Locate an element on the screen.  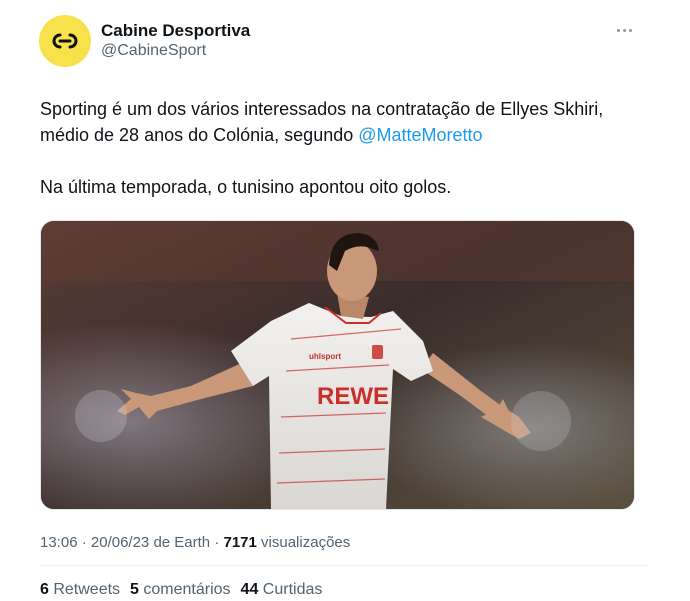
author-name: Cabine Desportiva is located at coordinates (175, 31).